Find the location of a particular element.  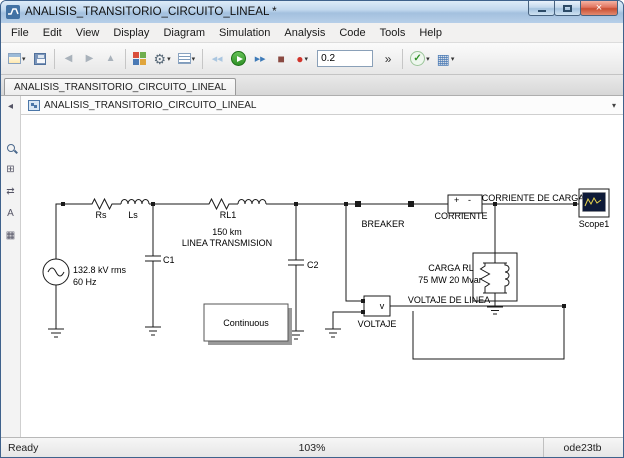

run-icon is located at coordinates (239, 58).